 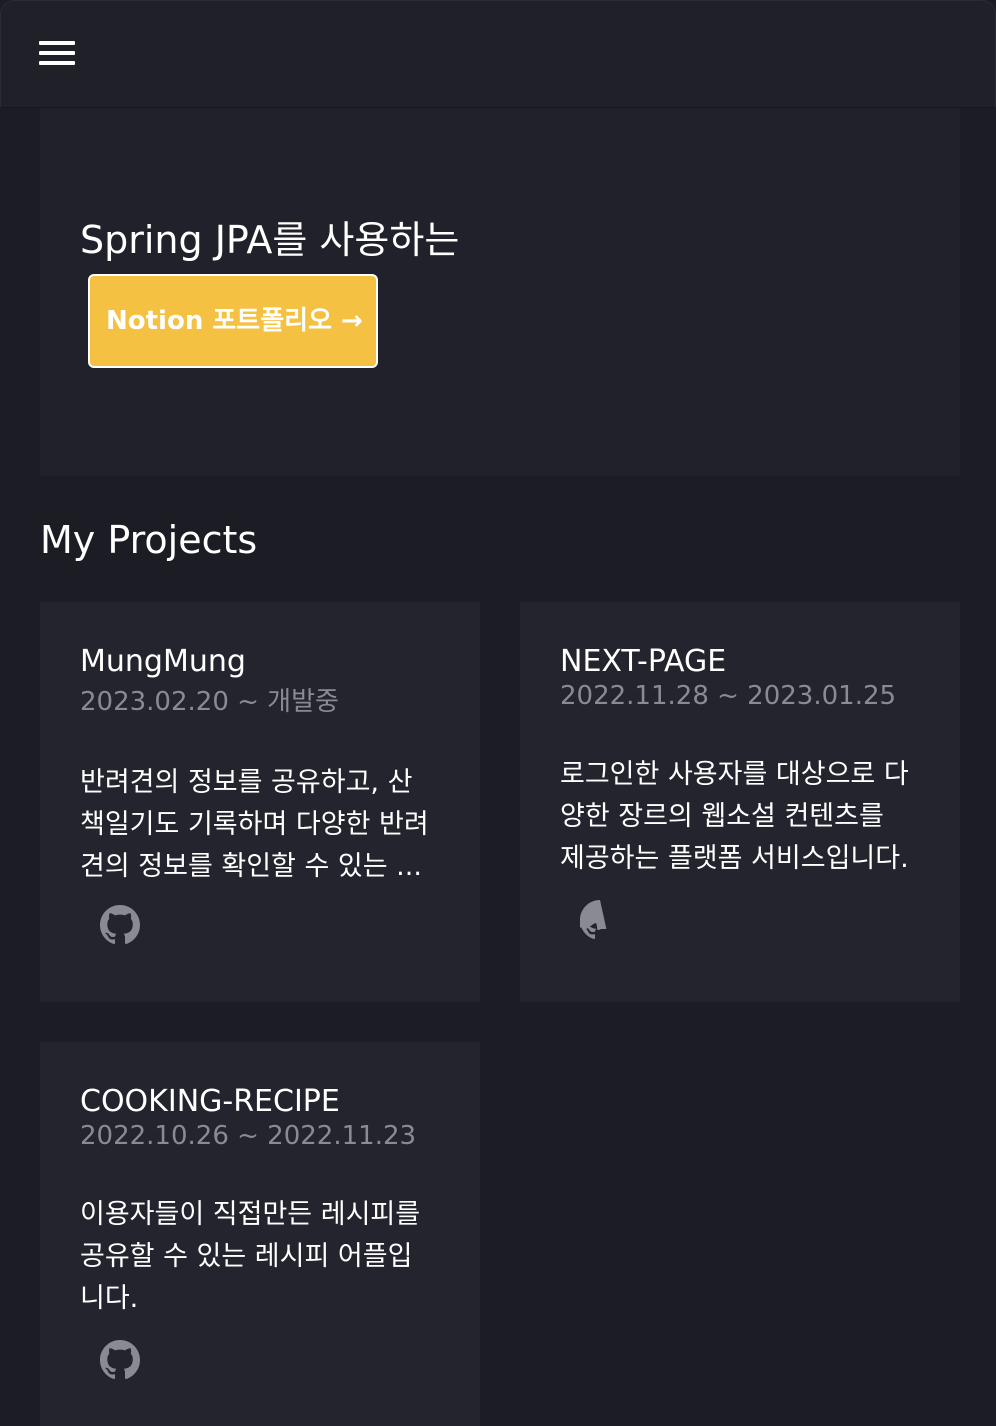 I want to click on description-line: 공유할 수 있는 레시피 어플입, so click(x=246, y=1256).